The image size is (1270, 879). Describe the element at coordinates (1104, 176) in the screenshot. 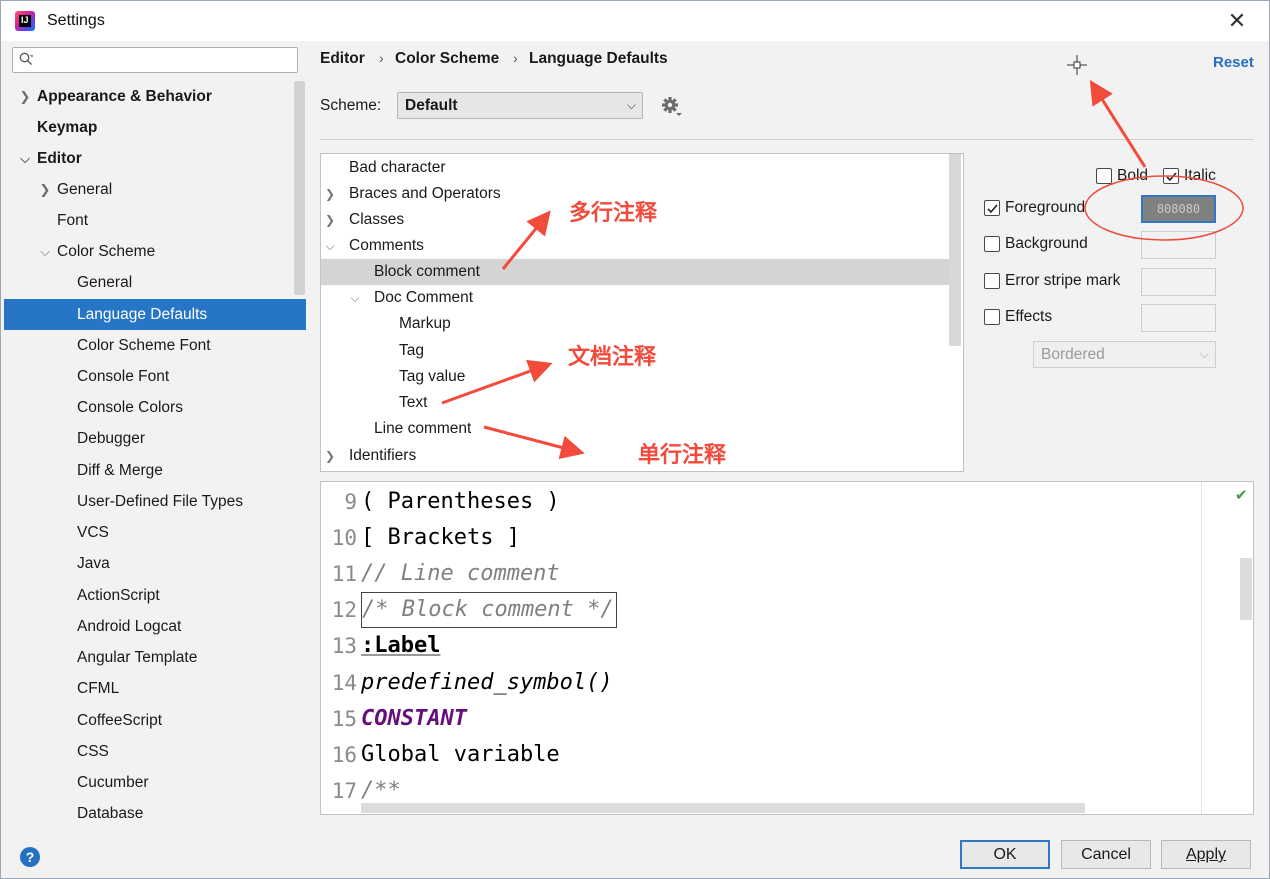

I see `bold-checkbox` at that location.